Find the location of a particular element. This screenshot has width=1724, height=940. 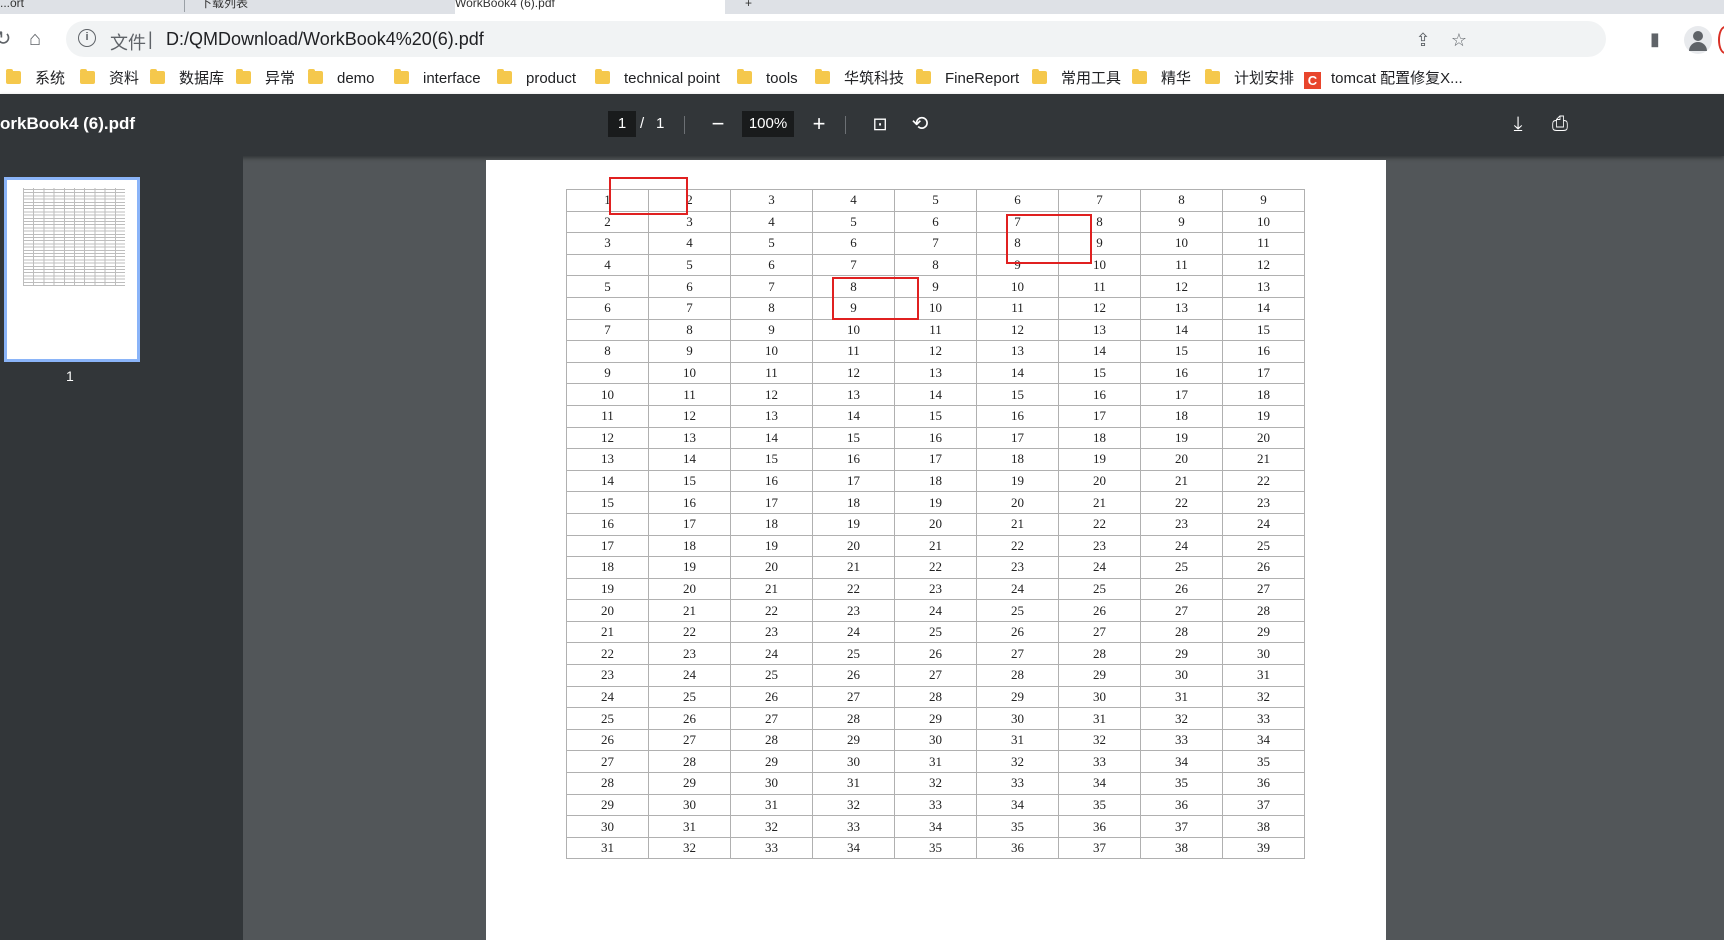

bookmark-folder: 异常 is located at coordinates (265, 79).